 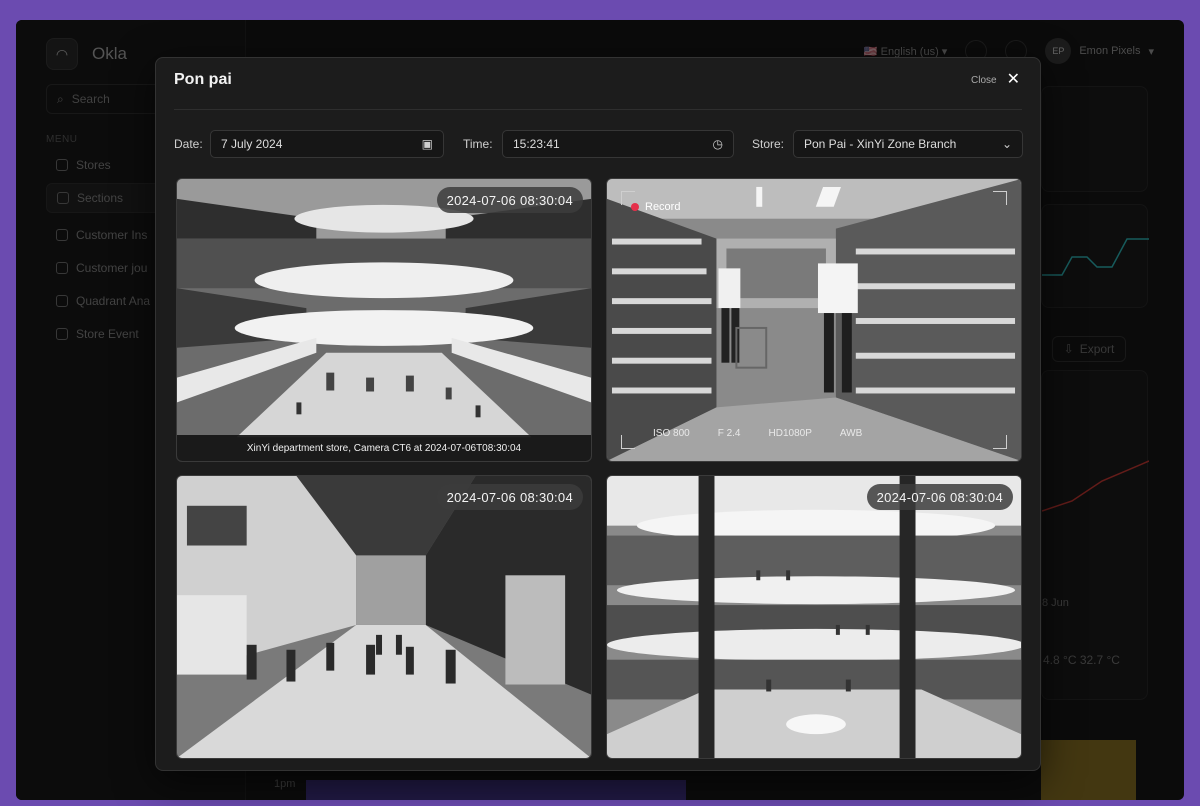 I want to click on modal-divider, so click(x=598, y=109).